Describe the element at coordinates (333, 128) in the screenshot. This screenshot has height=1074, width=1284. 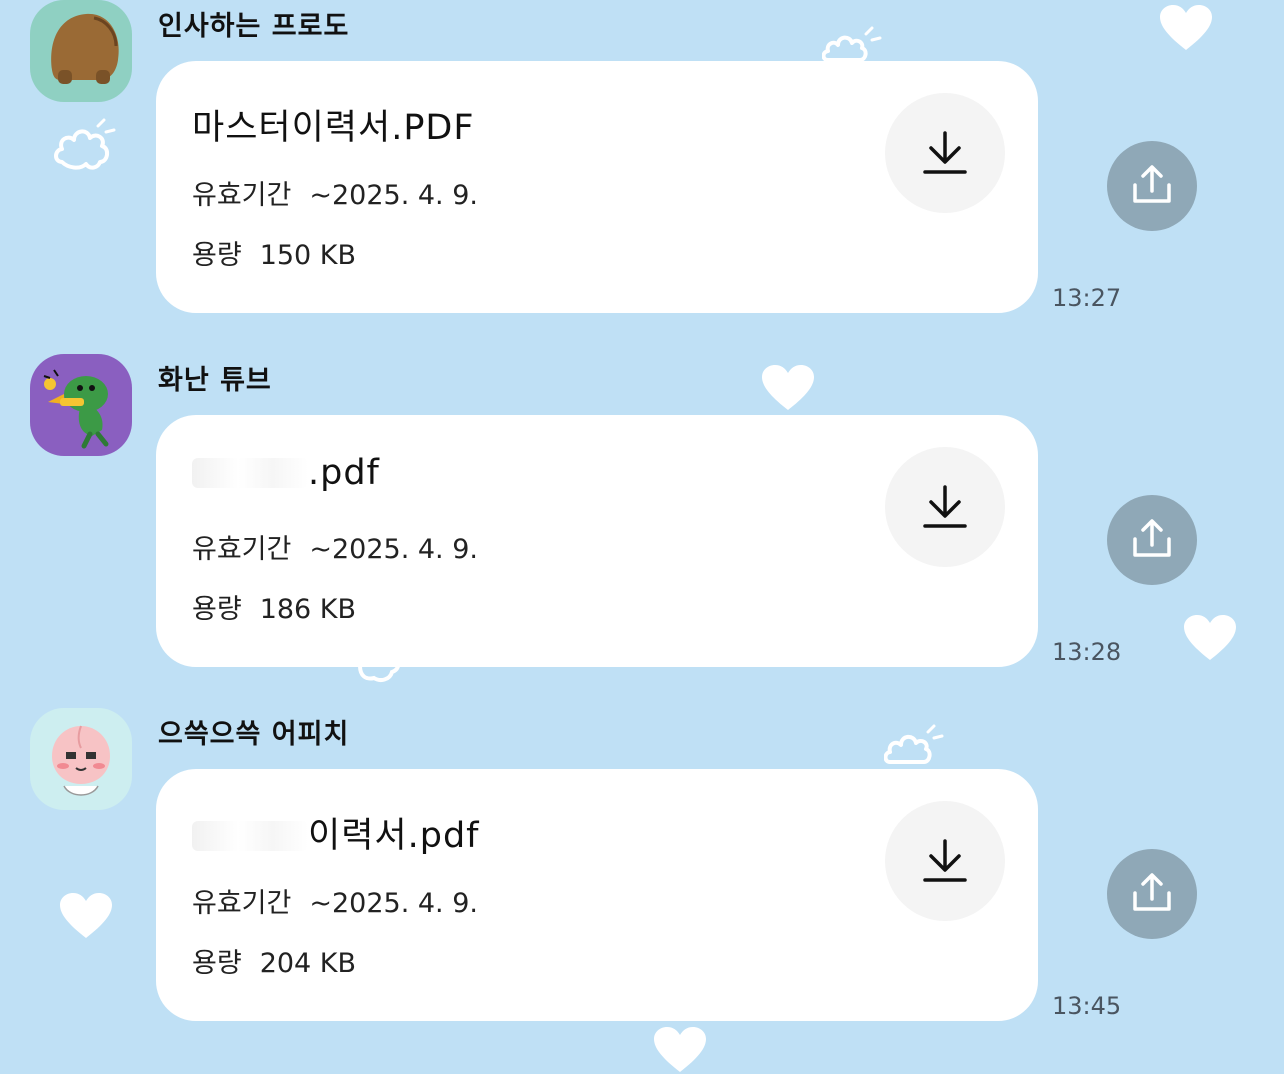
I see `file-name-text: 마스터이력서.PDF` at that location.